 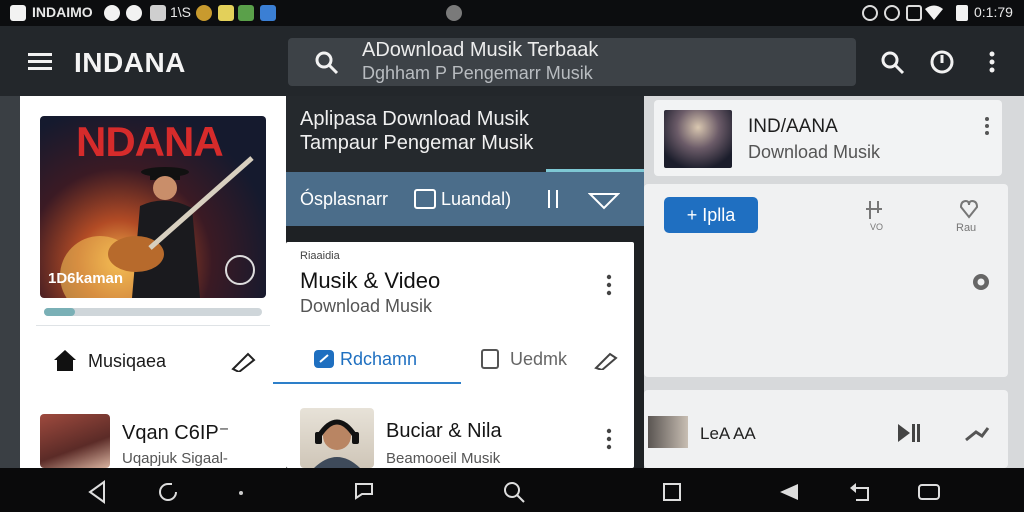 I want to click on app-title: INDANA, so click(x=130, y=62).